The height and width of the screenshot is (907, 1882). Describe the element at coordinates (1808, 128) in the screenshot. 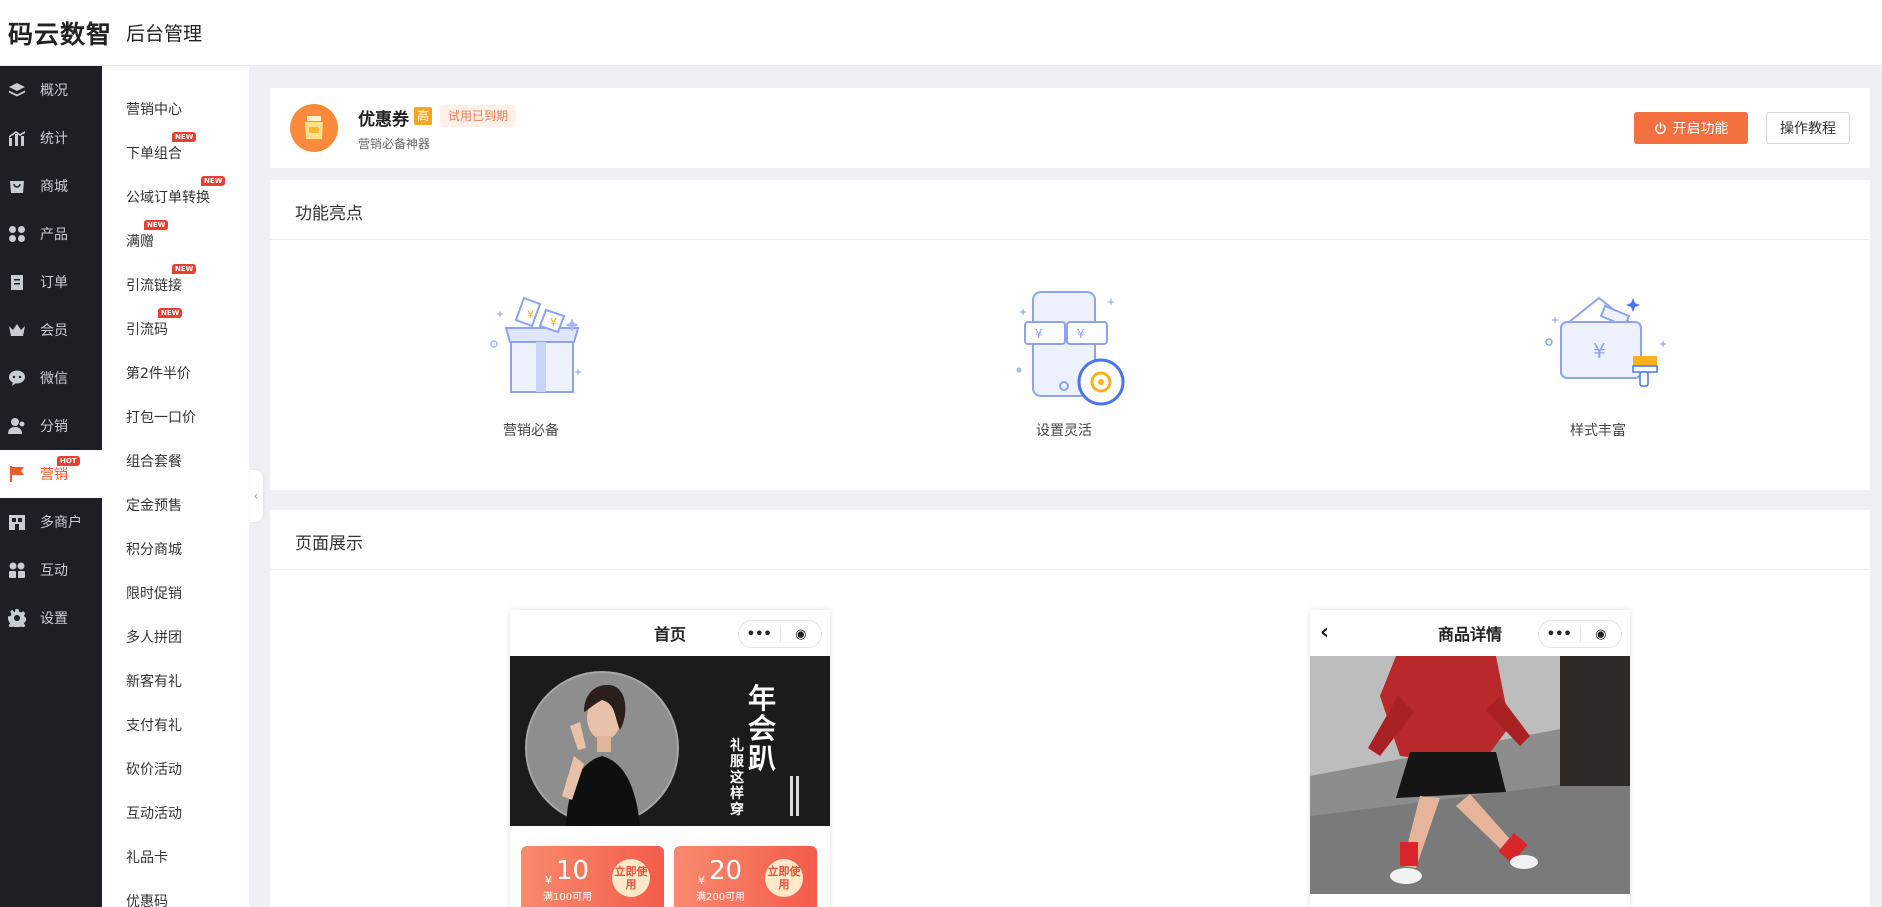

I see `tutorial-button: 操作教程` at that location.